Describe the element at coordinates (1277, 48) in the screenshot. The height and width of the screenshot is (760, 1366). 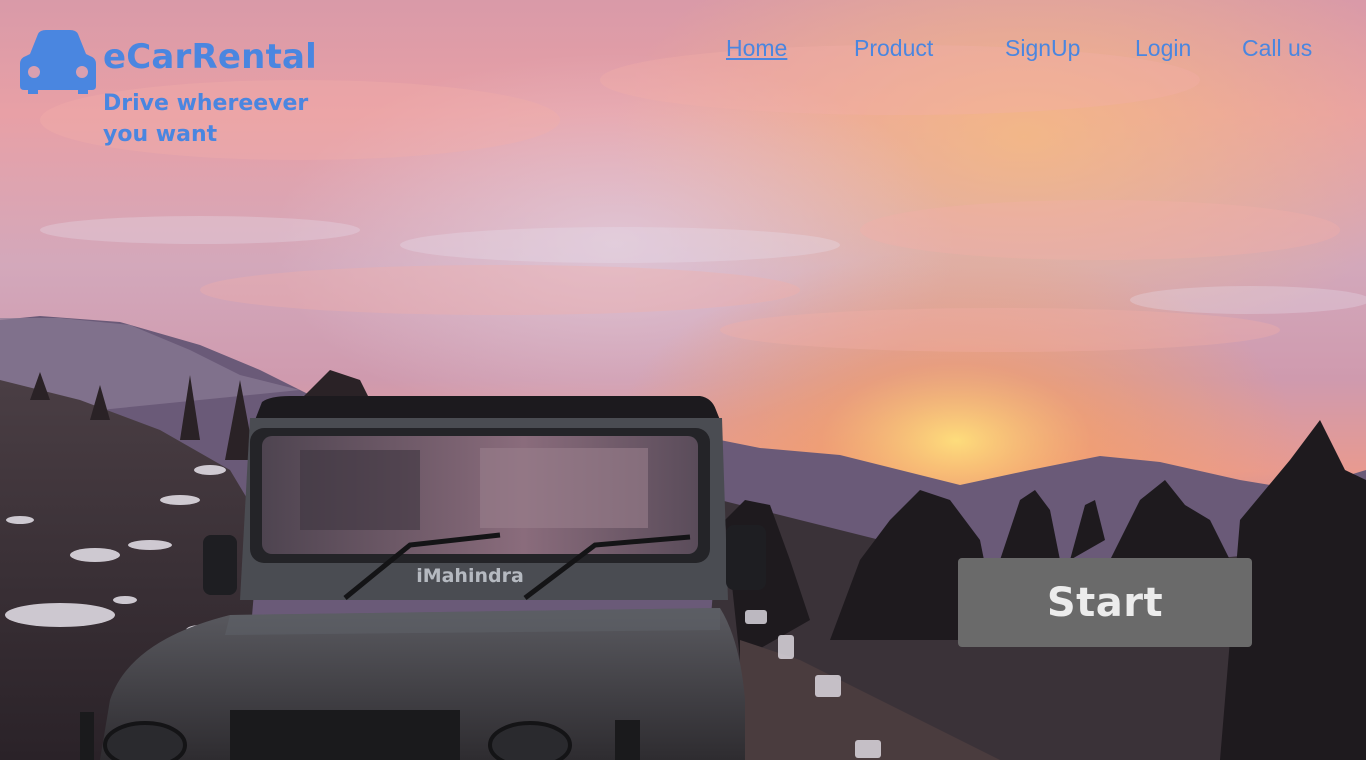
I see `nav-call-us-link: Call us` at that location.